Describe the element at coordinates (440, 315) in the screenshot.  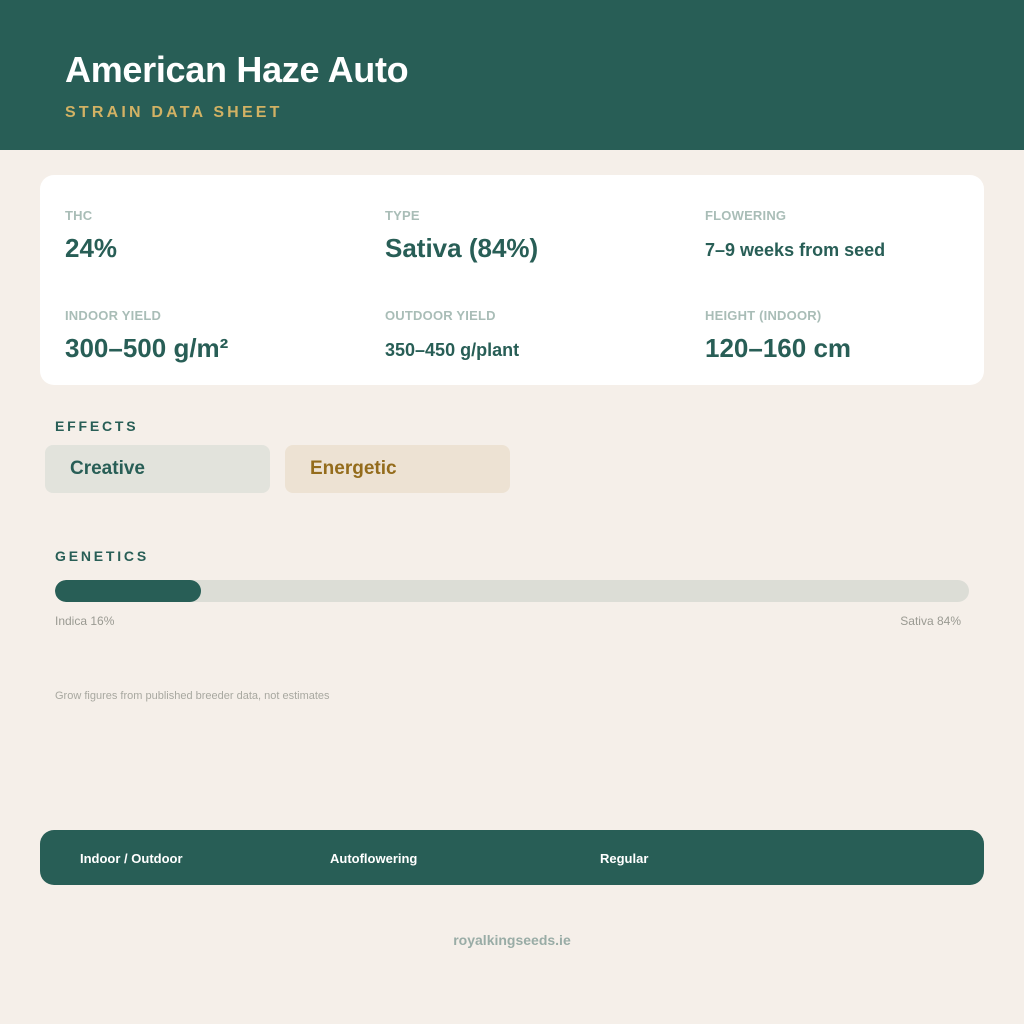
I see `stat-label: OUTDOOR YIELD` at that location.